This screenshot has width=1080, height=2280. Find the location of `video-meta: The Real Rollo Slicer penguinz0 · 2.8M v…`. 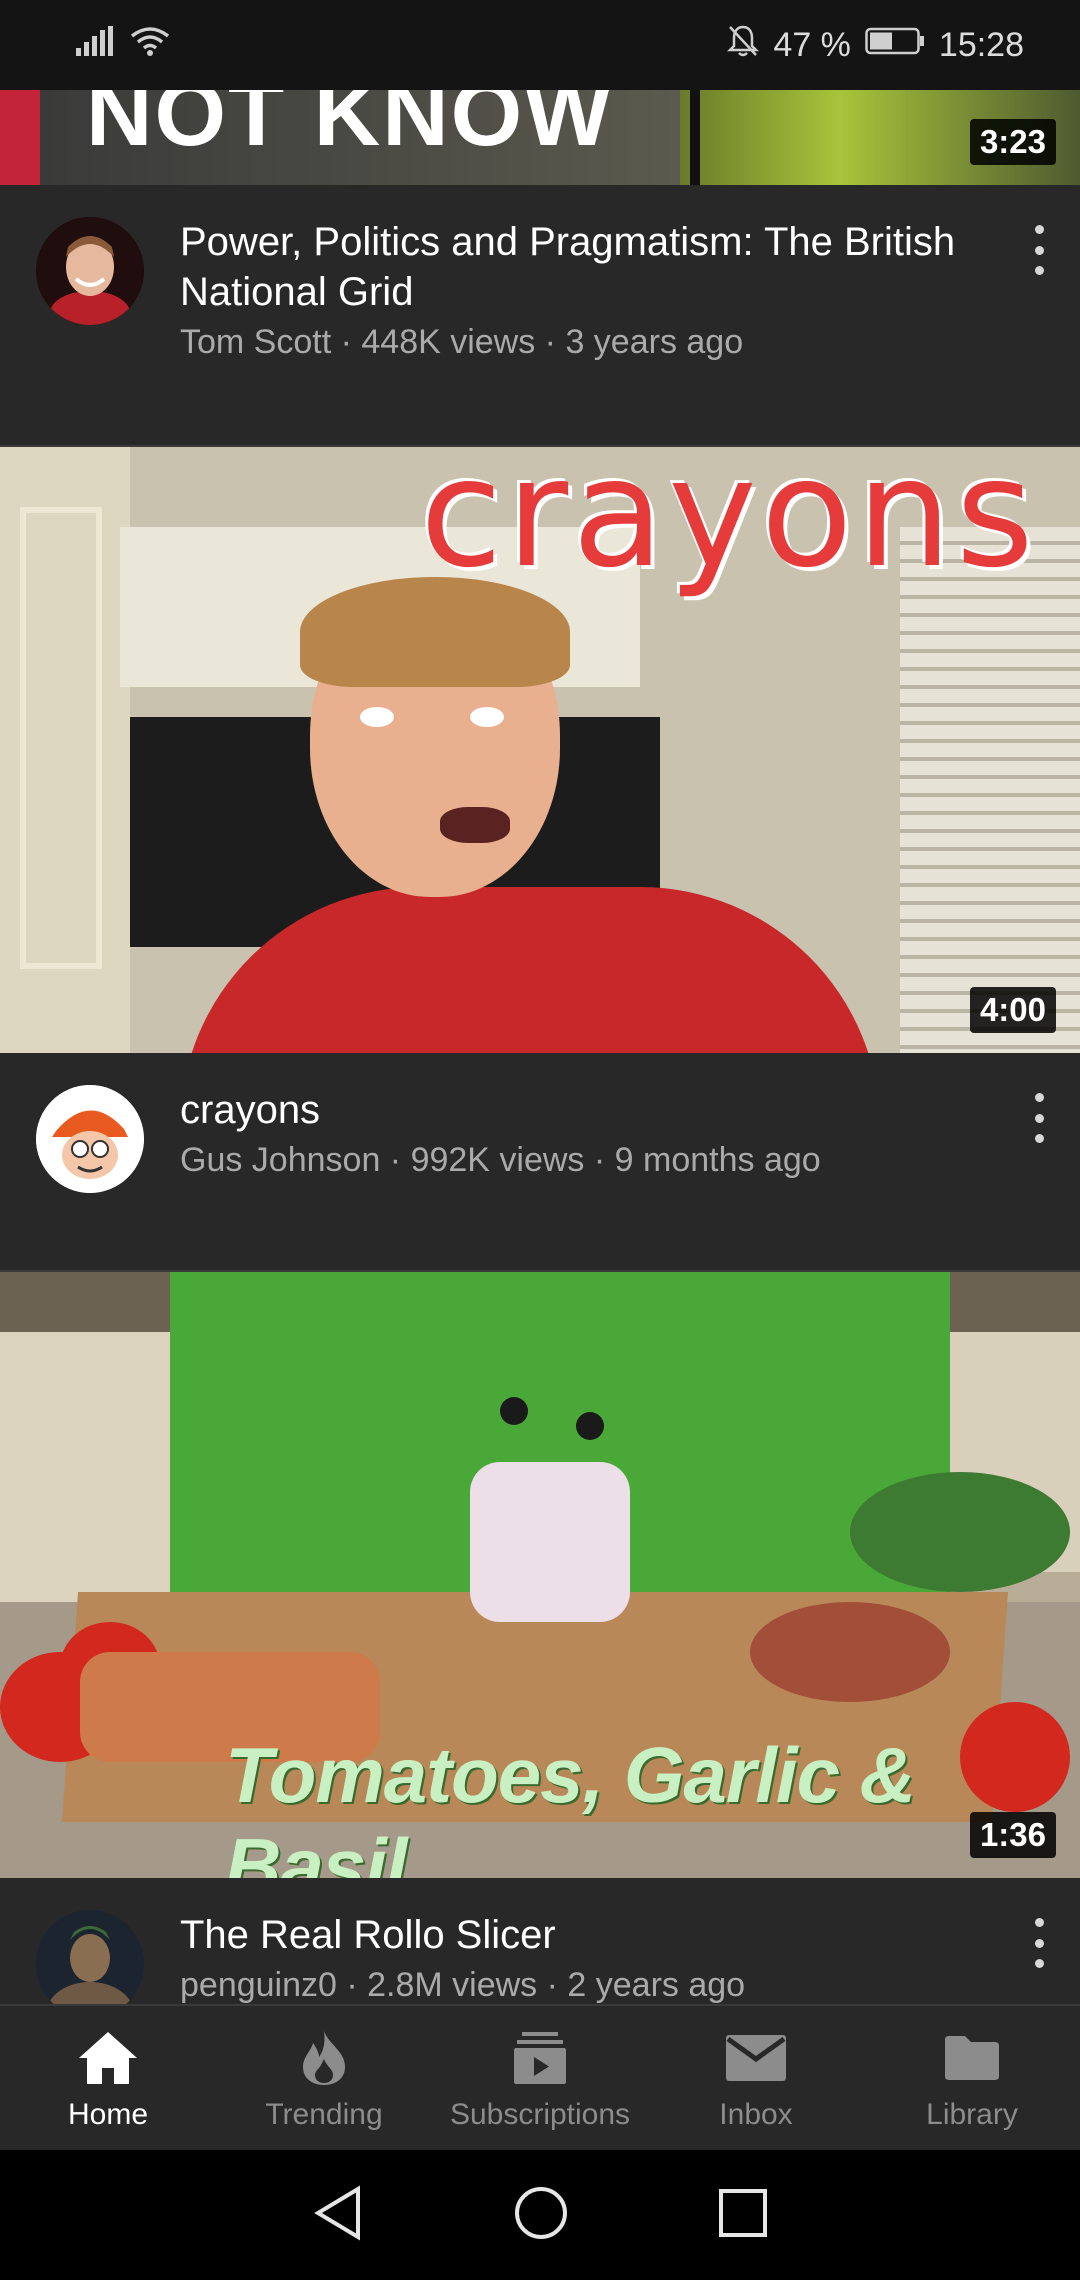

video-meta: The Real Rollo Slicer penguinz0 · 2.8M v… is located at coordinates (540, 1941).